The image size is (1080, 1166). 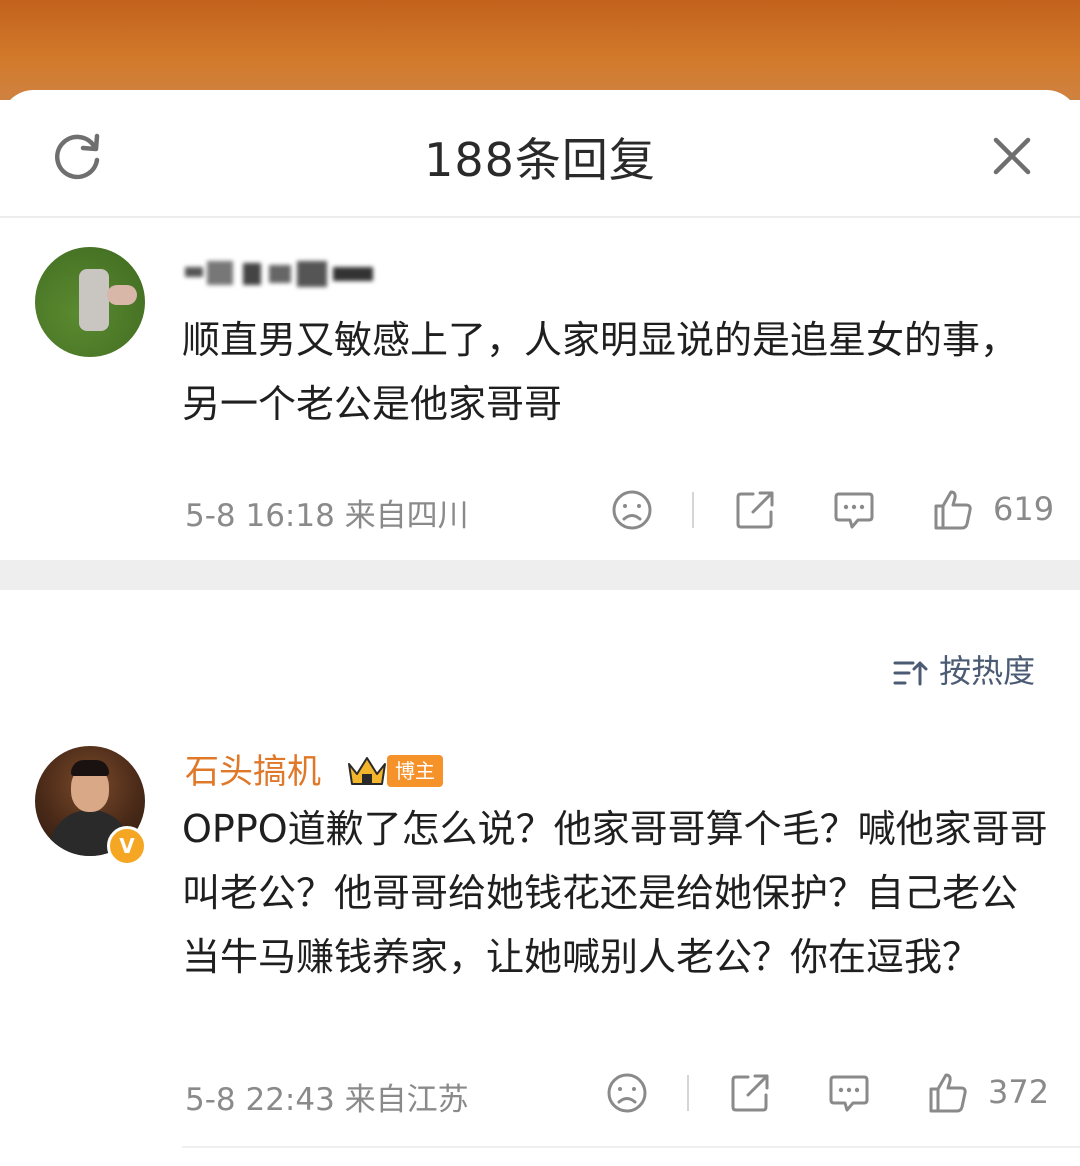 I want to click on comment-text: 顺直男又敏感上了，人家明显说的是追星女的事，另一个老公是他家哥哥, so click(x=600, y=372).